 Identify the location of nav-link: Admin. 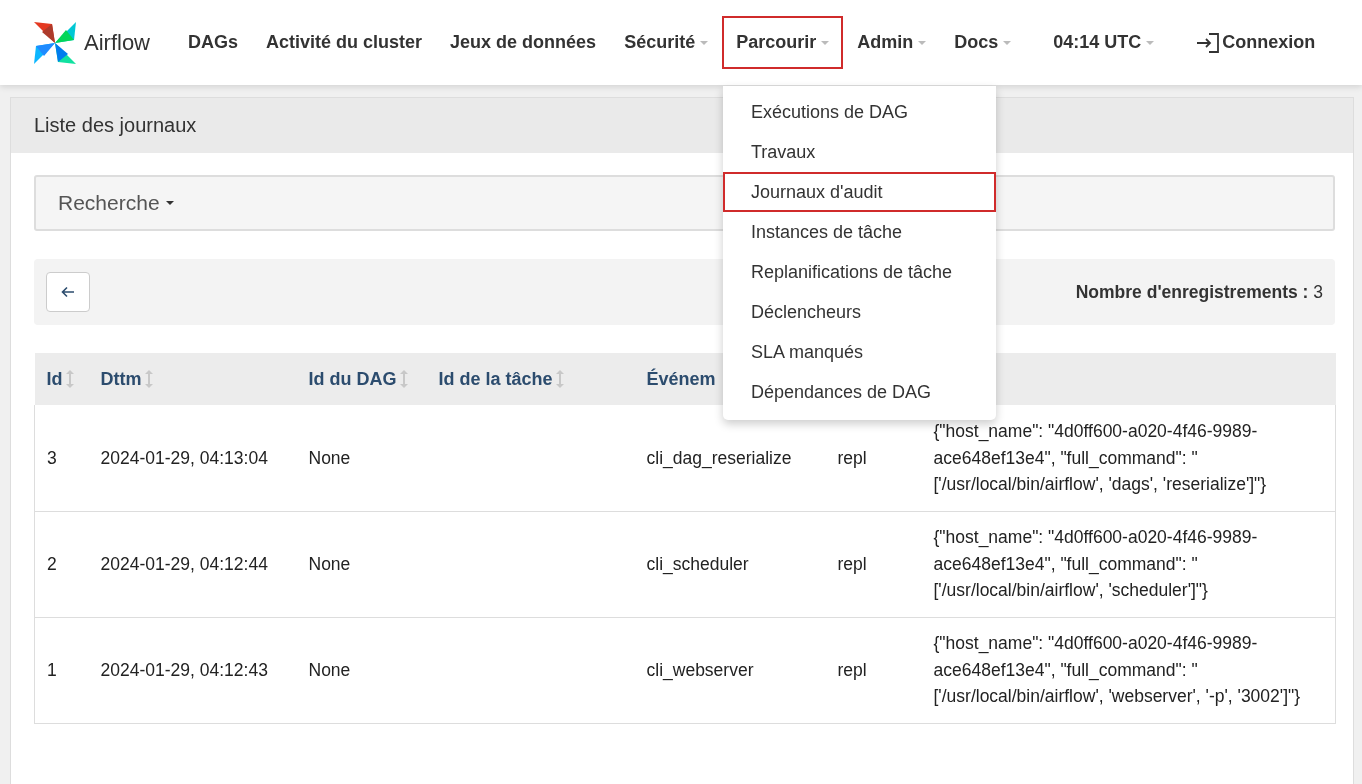
(892, 42).